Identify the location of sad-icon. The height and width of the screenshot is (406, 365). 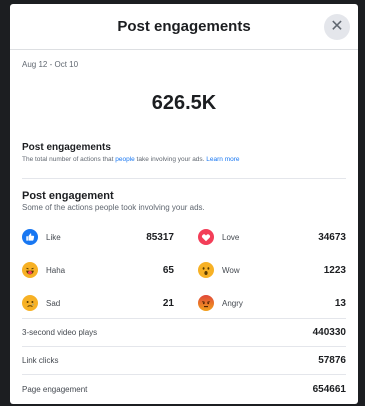
(30, 303).